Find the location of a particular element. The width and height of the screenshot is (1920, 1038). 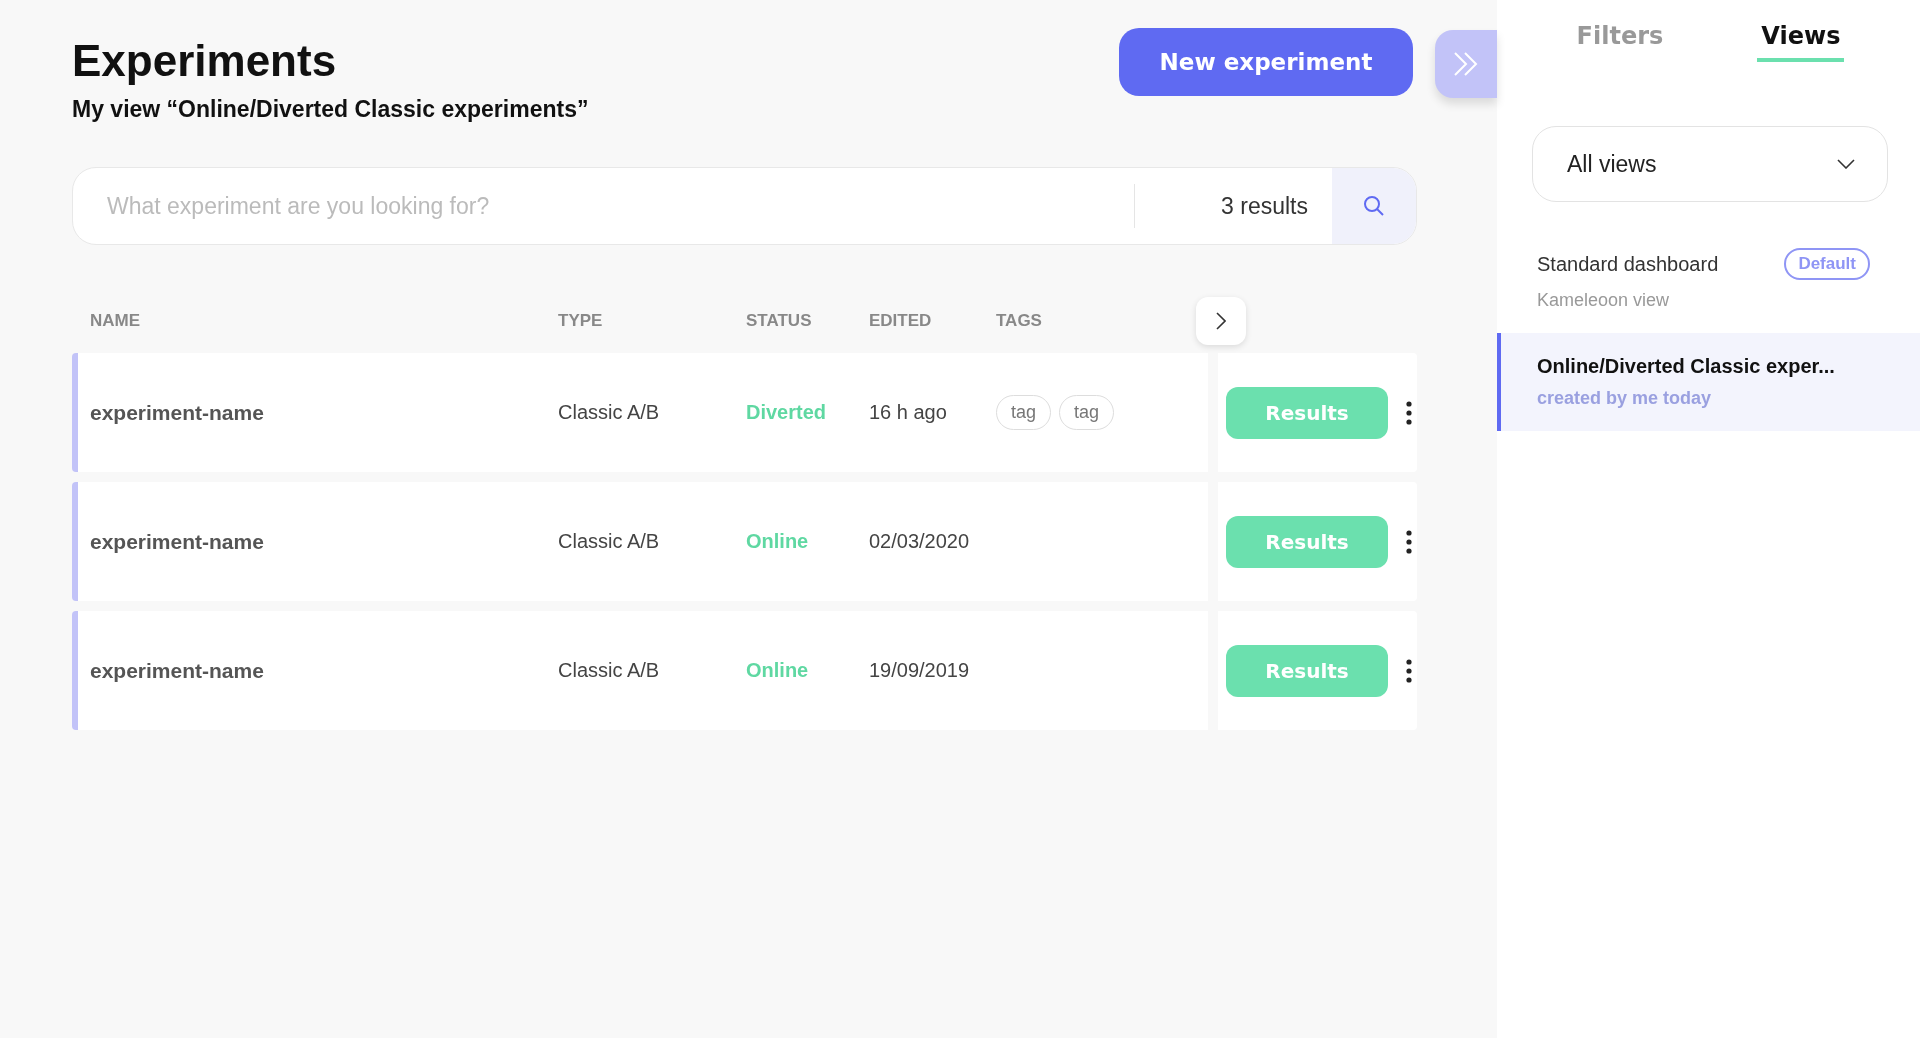

page-title: Experiments is located at coordinates (205, 61).